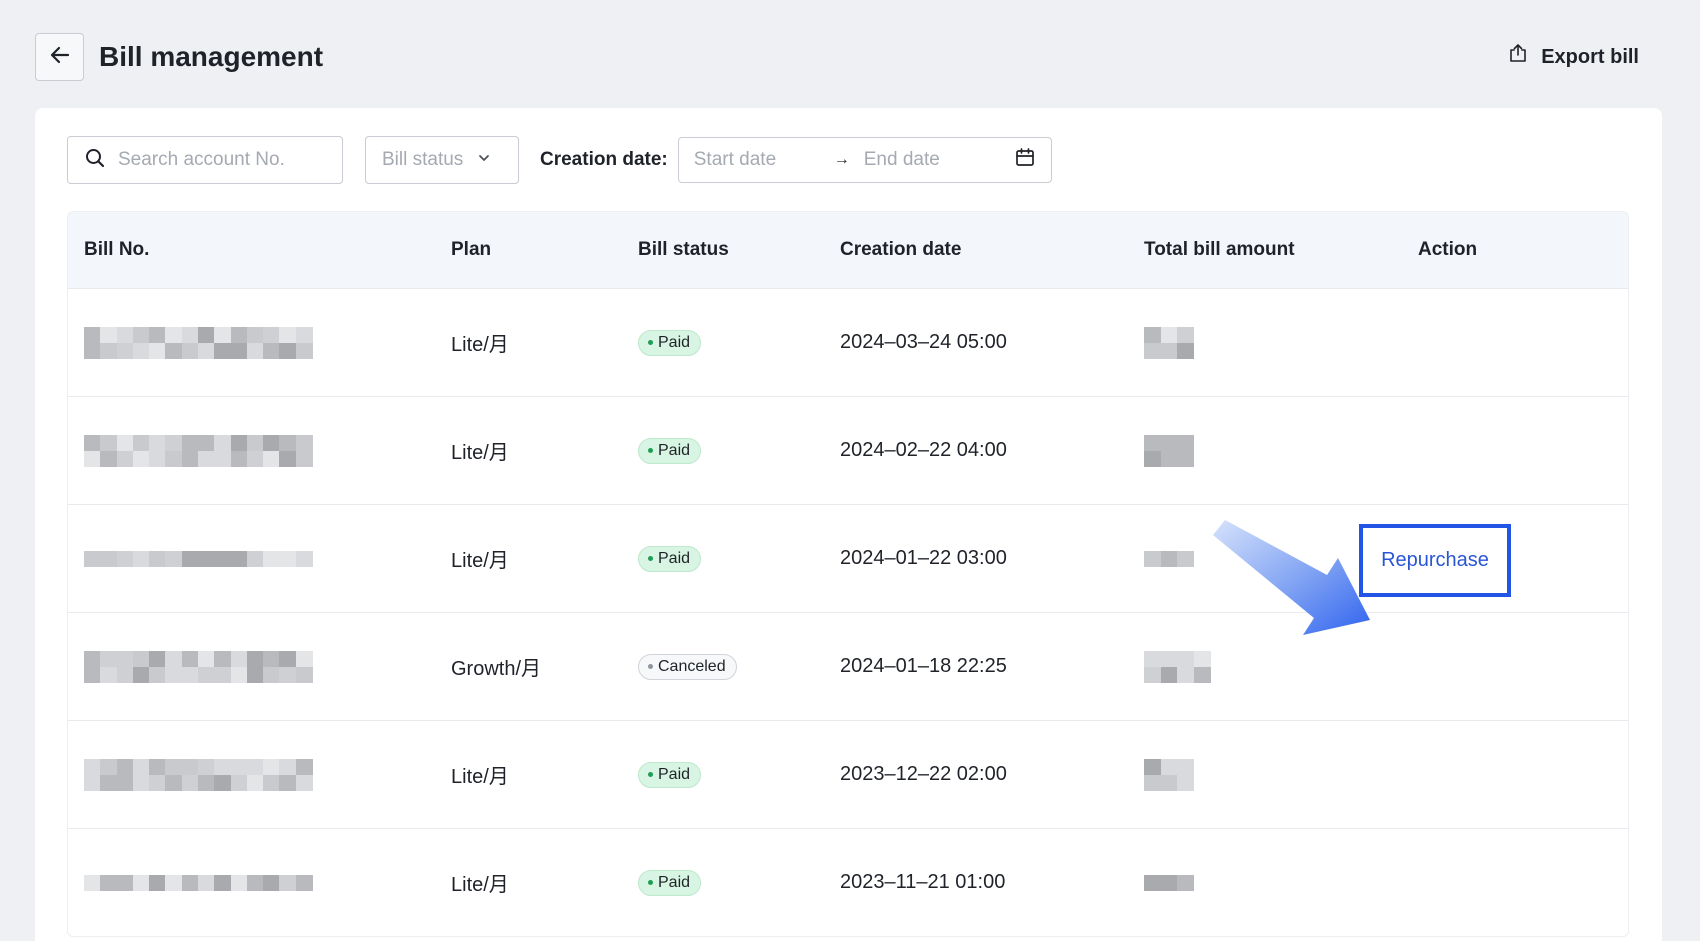  I want to click on date-range-picker: Start date → End date, so click(864, 160).